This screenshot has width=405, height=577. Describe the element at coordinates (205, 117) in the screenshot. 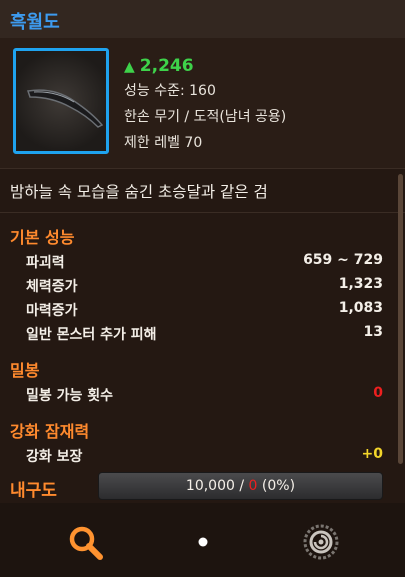

I see `item-category: 한손 무기 / 도적(남녀 공용)` at that location.